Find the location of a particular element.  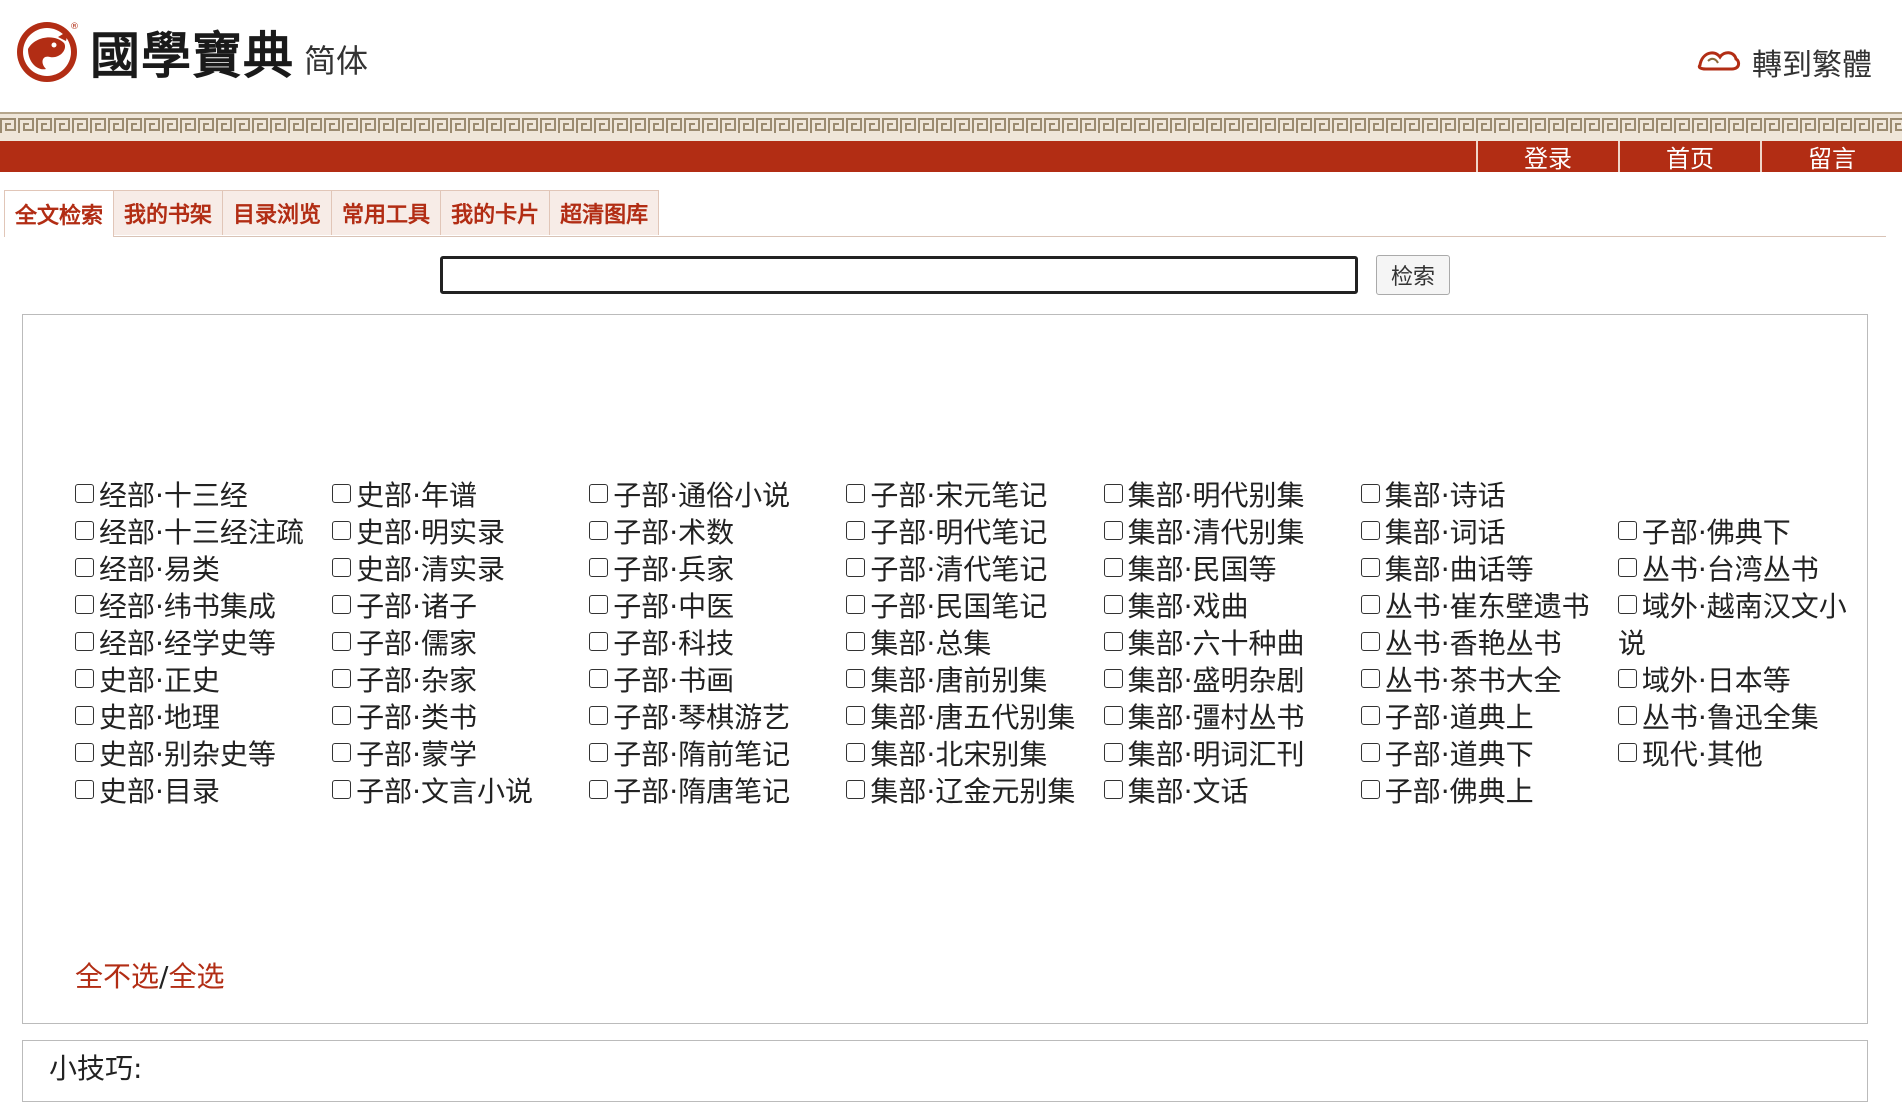

category-checkbox-item: 丛书·台湾丛书 is located at coordinates (1734, 569).